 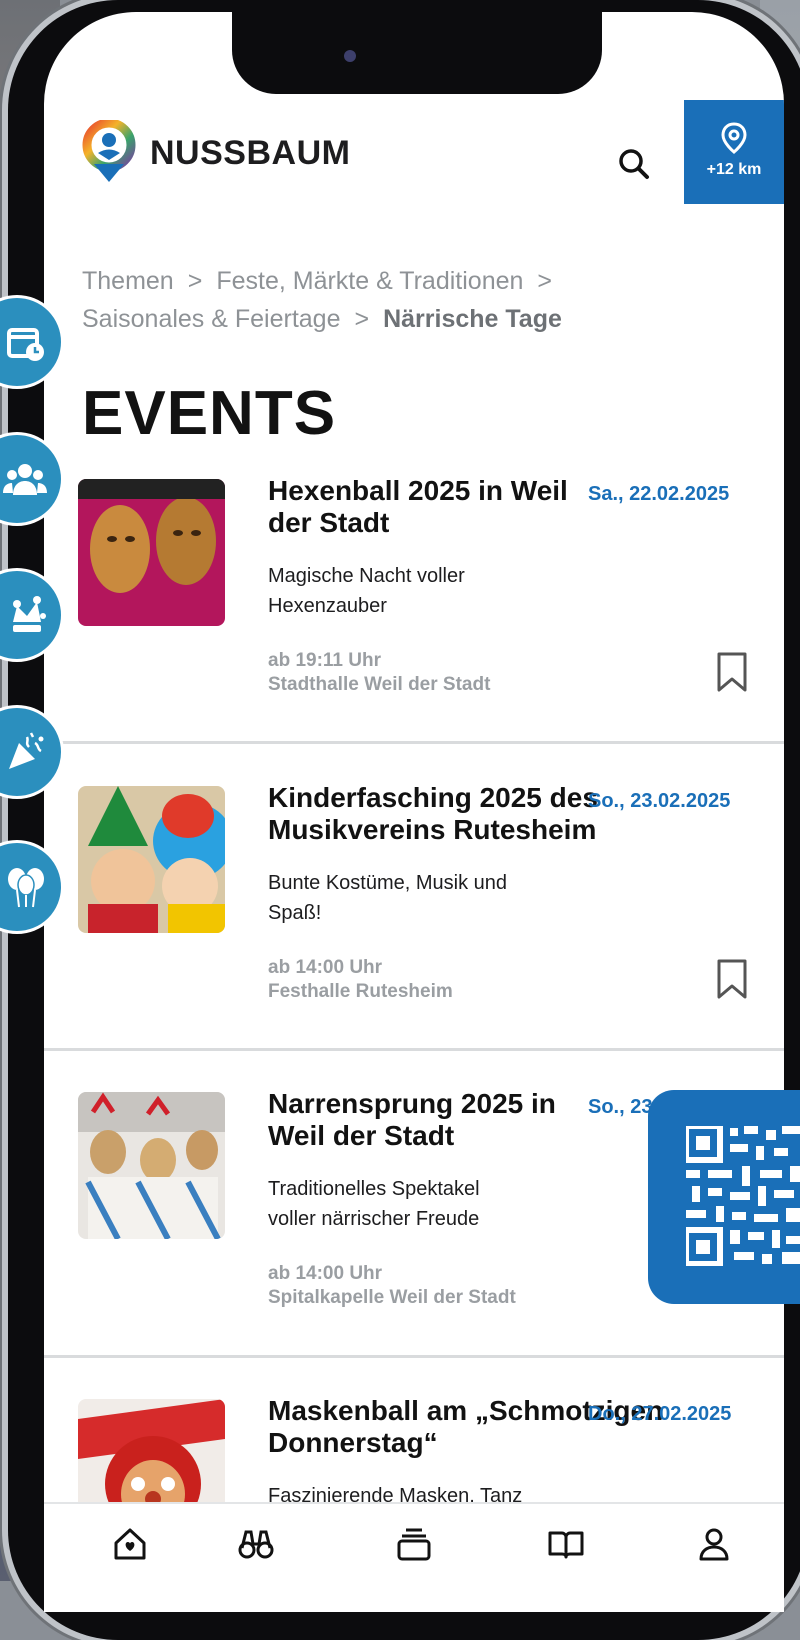 What do you see at coordinates (734, 169) in the screenshot?
I see `distance-label: +12 km` at bounding box center [734, 169].